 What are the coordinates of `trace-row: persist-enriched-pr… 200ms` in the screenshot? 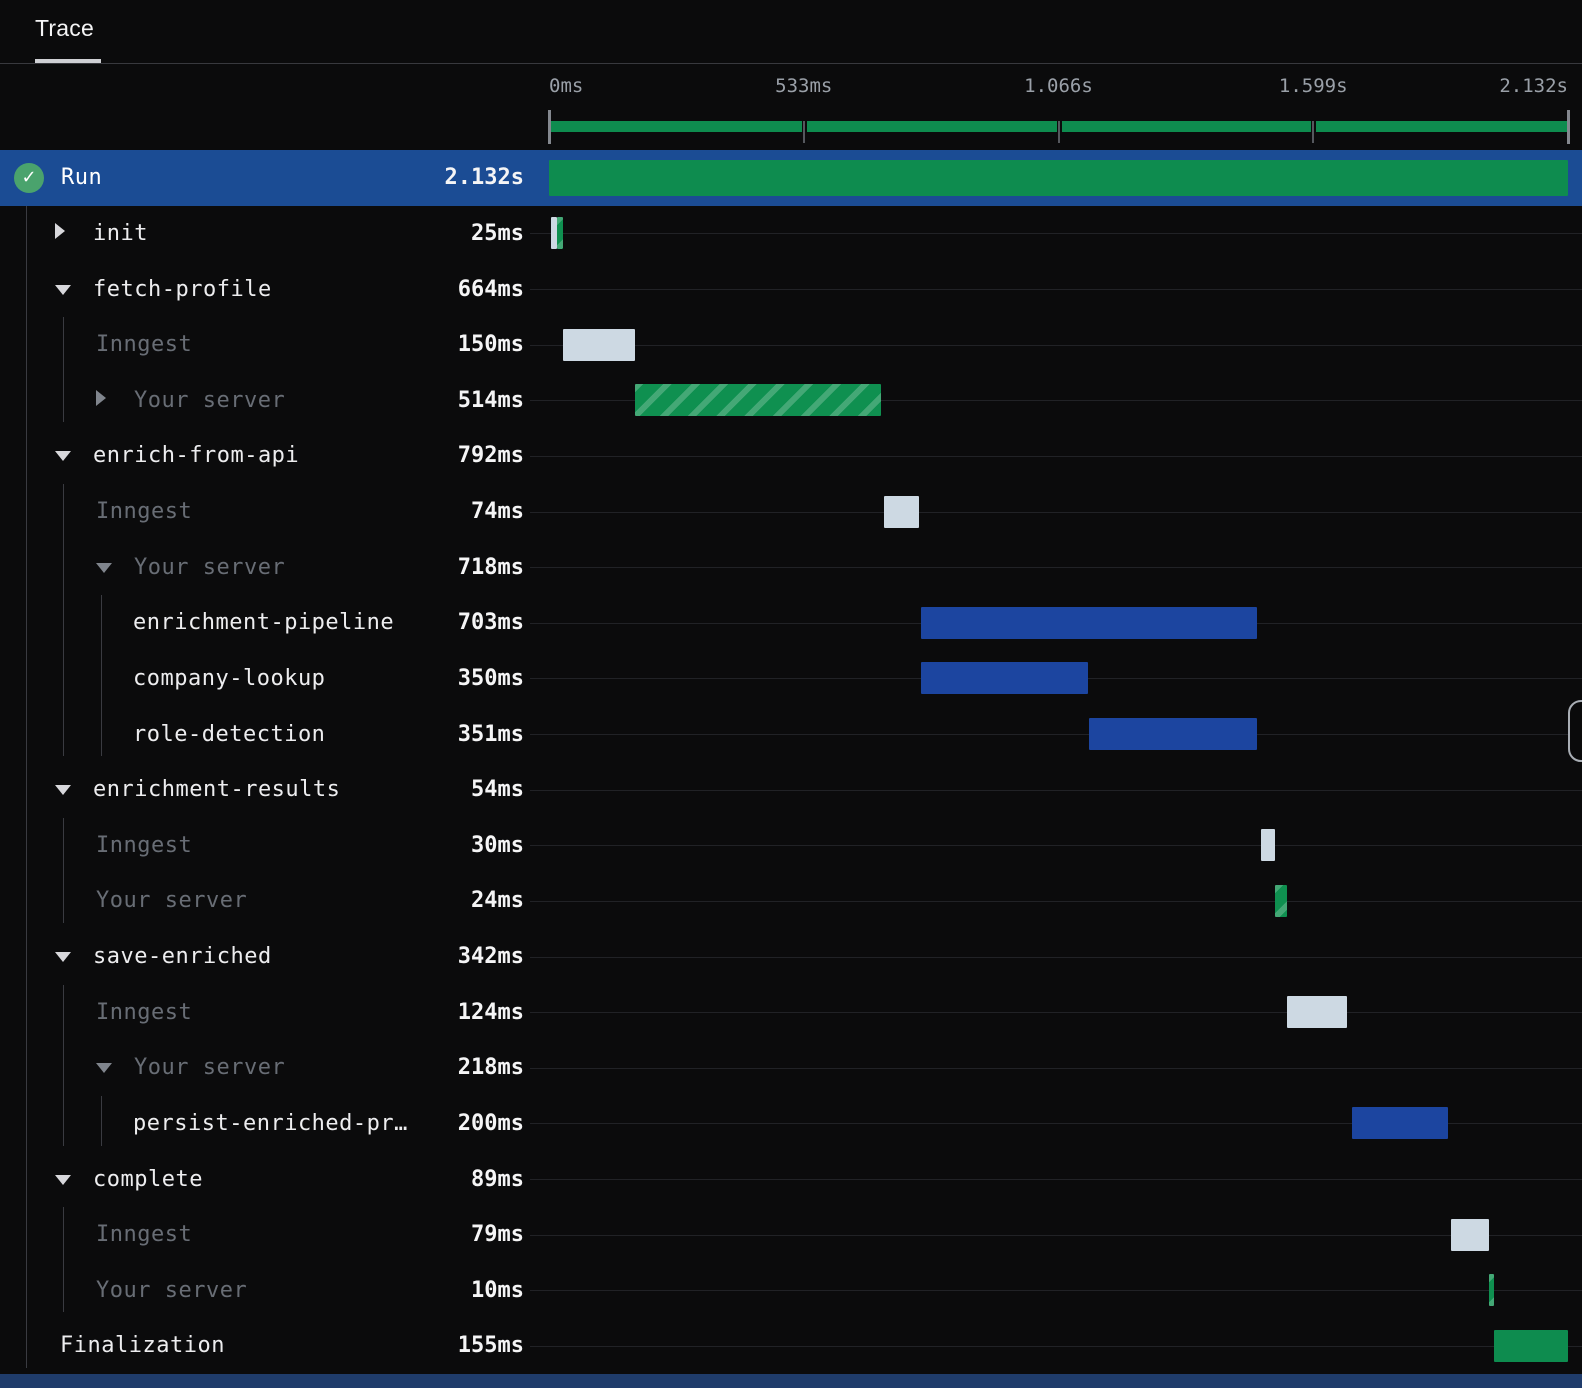 It's located at (791, 1124).